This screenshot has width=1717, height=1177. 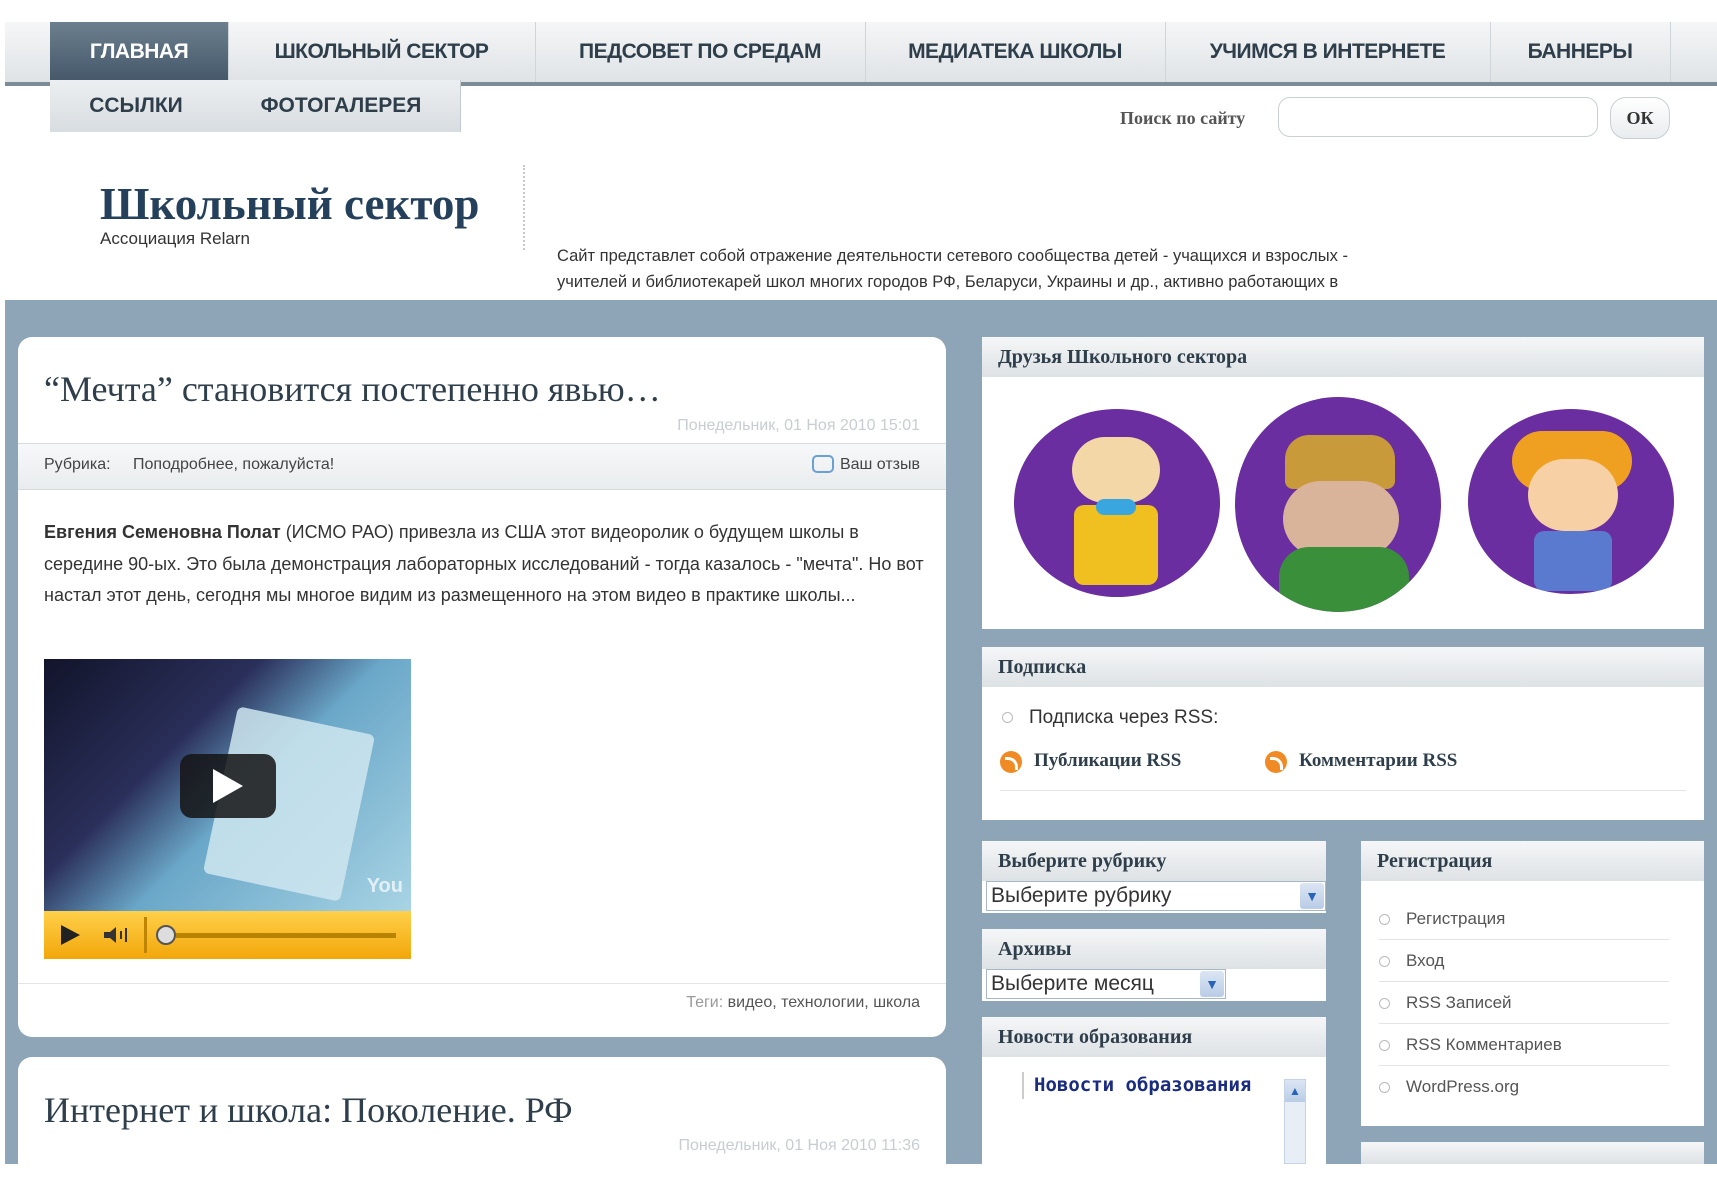 I want to click on register-link: Регистрация, so click(x=1524, y=919).